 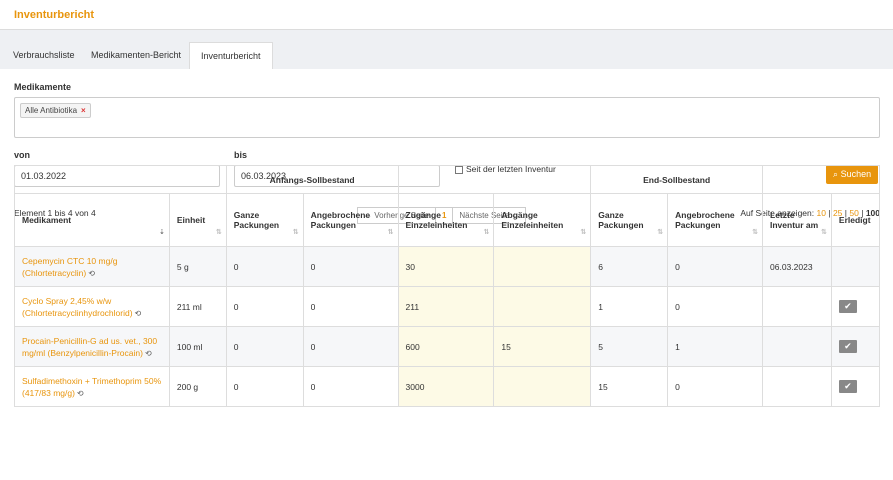 I want to click on medication-link: Cepemycin CTC 10 mg/g (Chlortetracyclin), so click(x=69, y=267).